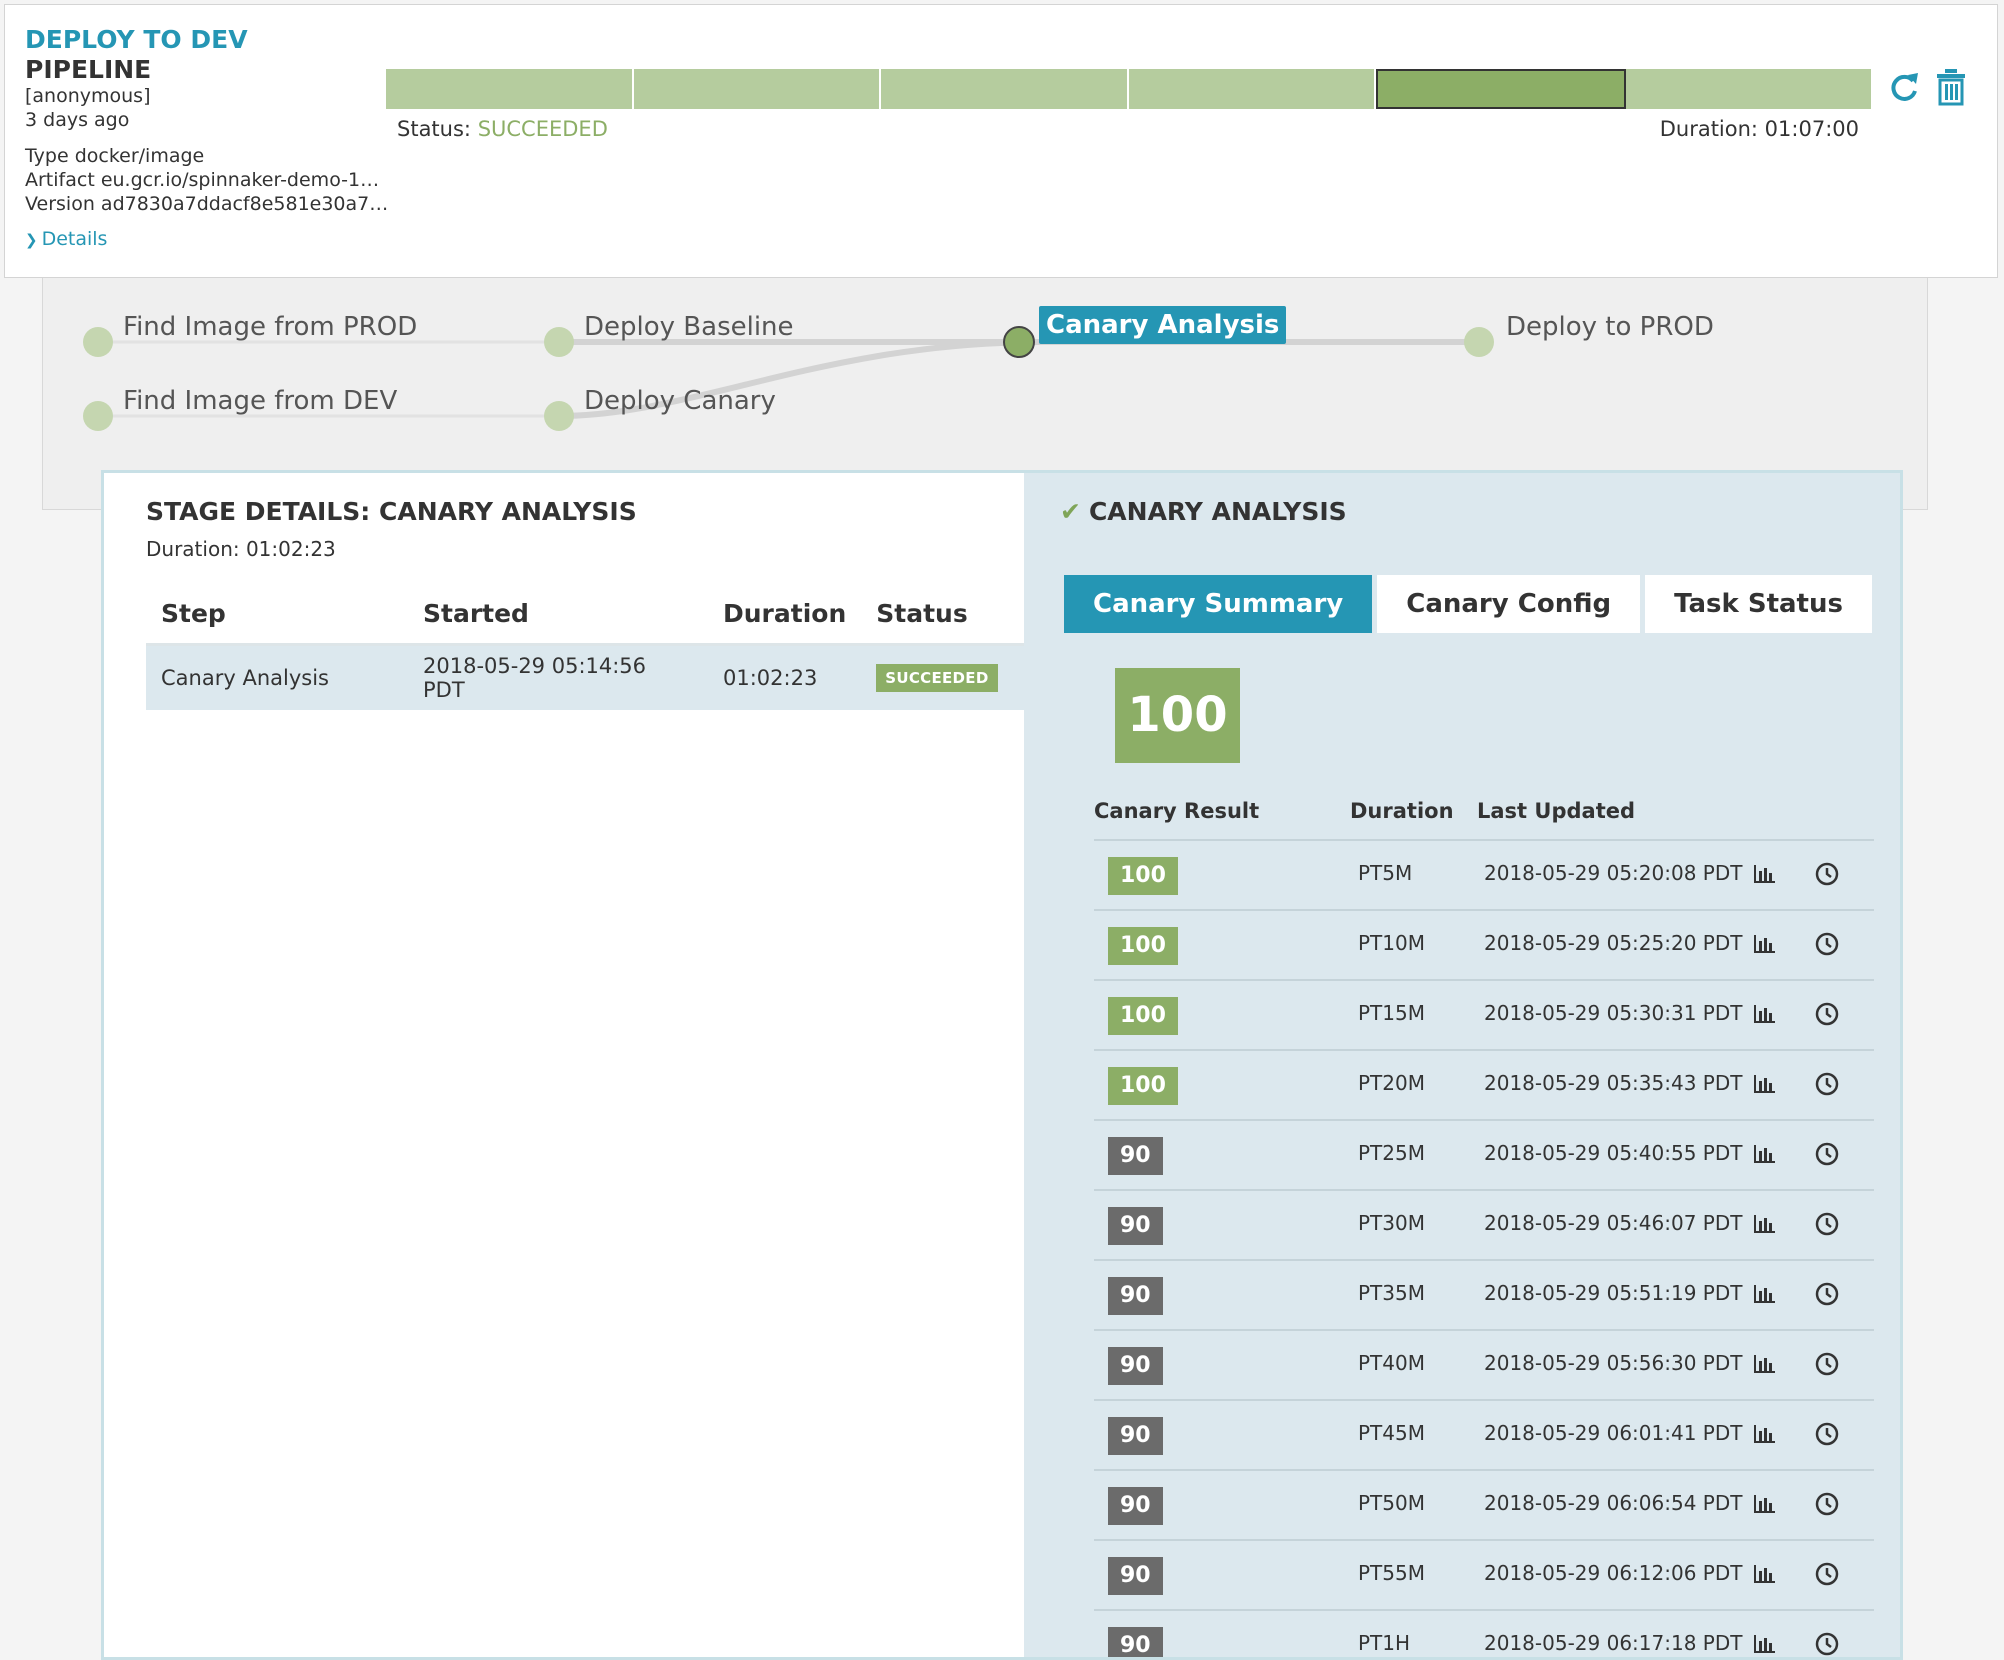  Describe the element at coordinates (785, 677) in the screenshot. I see `step-duration: 01:02:23` at that location.